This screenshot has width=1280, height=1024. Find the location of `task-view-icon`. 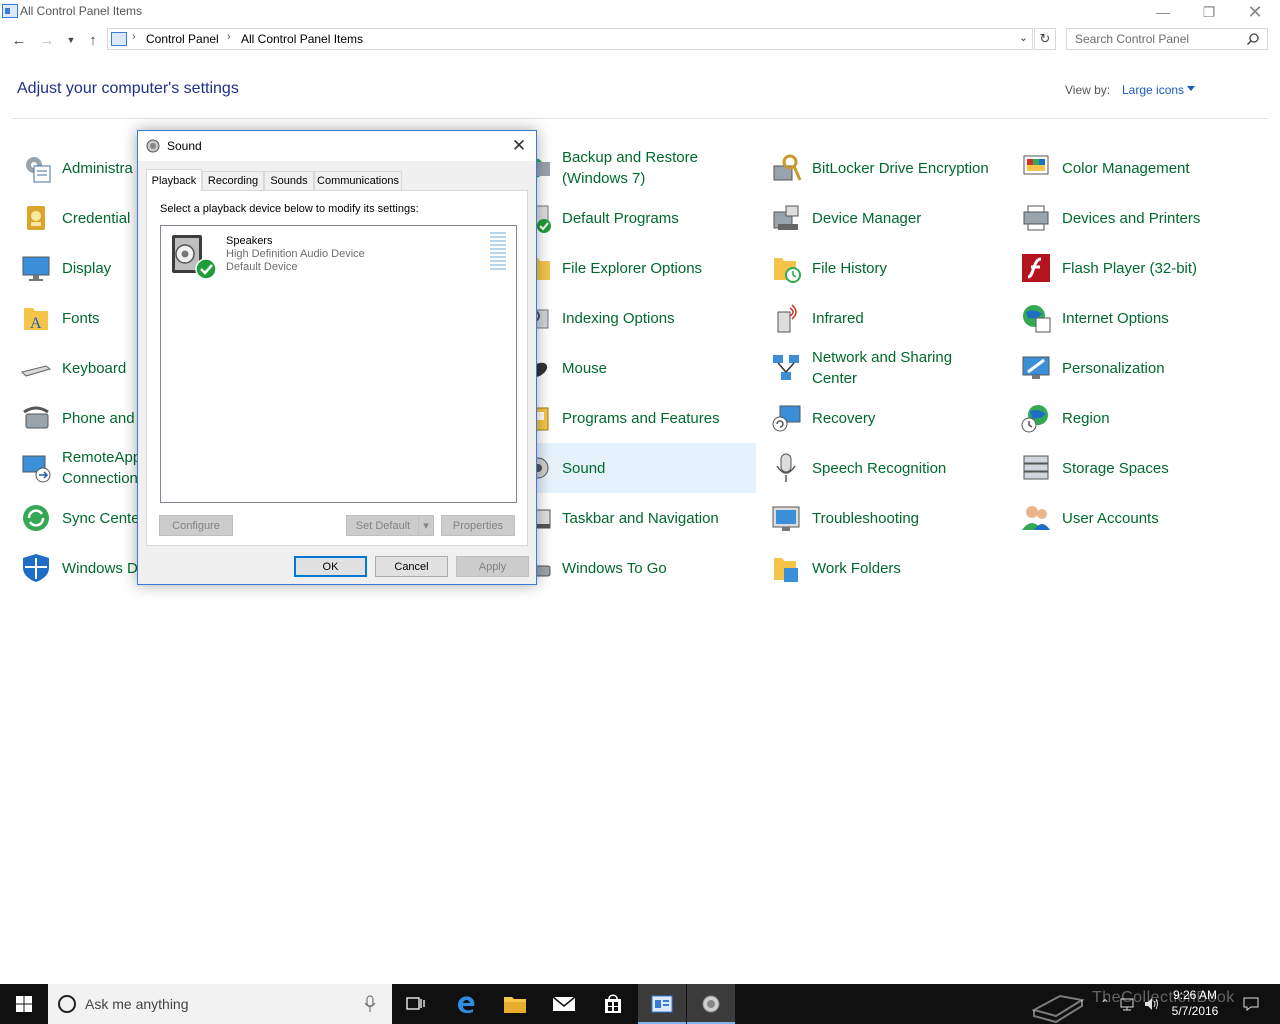

task-view-icon is located at coordinates (416, 1004).